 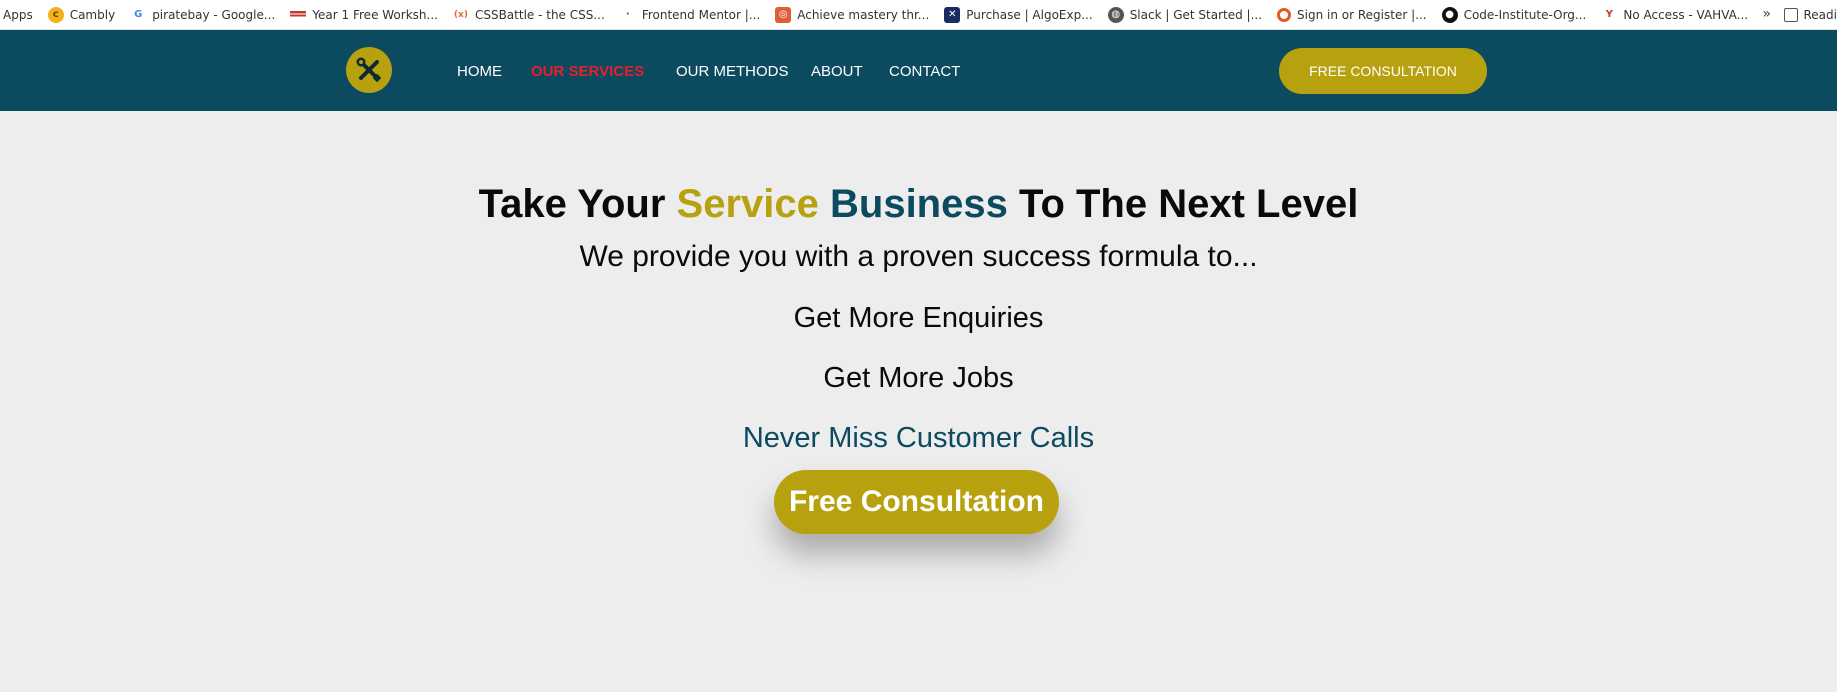 What do you see at coordinates (918, 318) in the screenshot?
I see `benefit-enquiries: Get More Enquiries` at bounding box center [918, 318].